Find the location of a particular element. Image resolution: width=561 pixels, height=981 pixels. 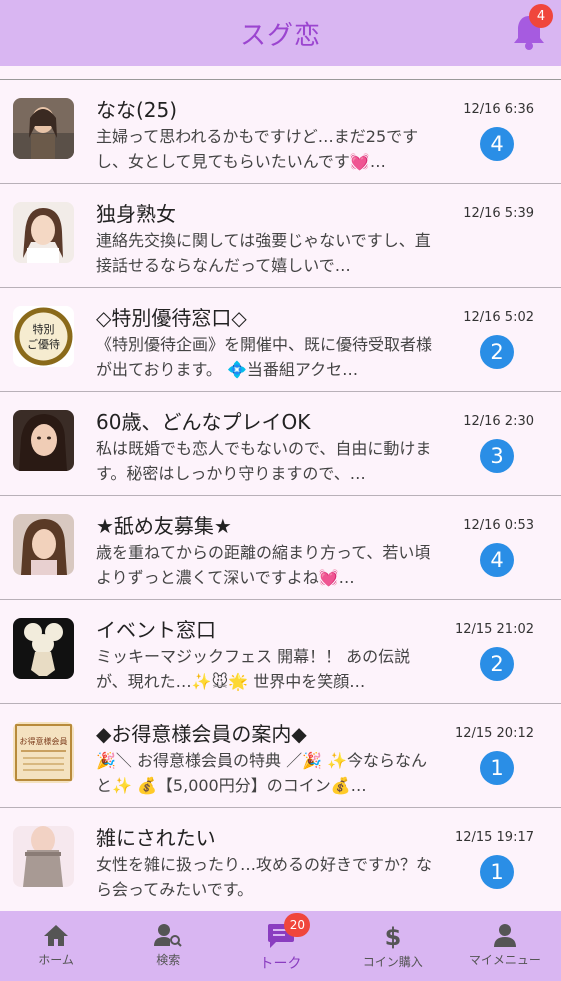

tab-label: ホーム is located at coordinates (56, 960).